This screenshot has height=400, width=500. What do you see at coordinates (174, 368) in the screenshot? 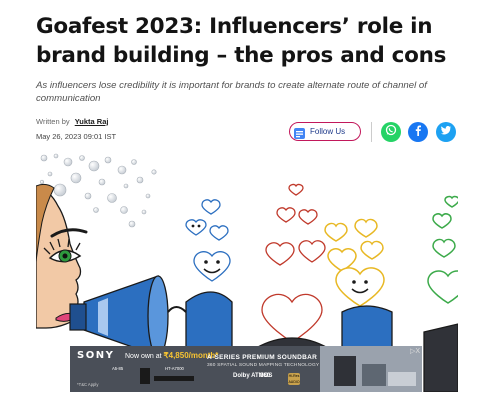
I see `ad-product-b: HT-A7000` at bounding box center [174, 368].